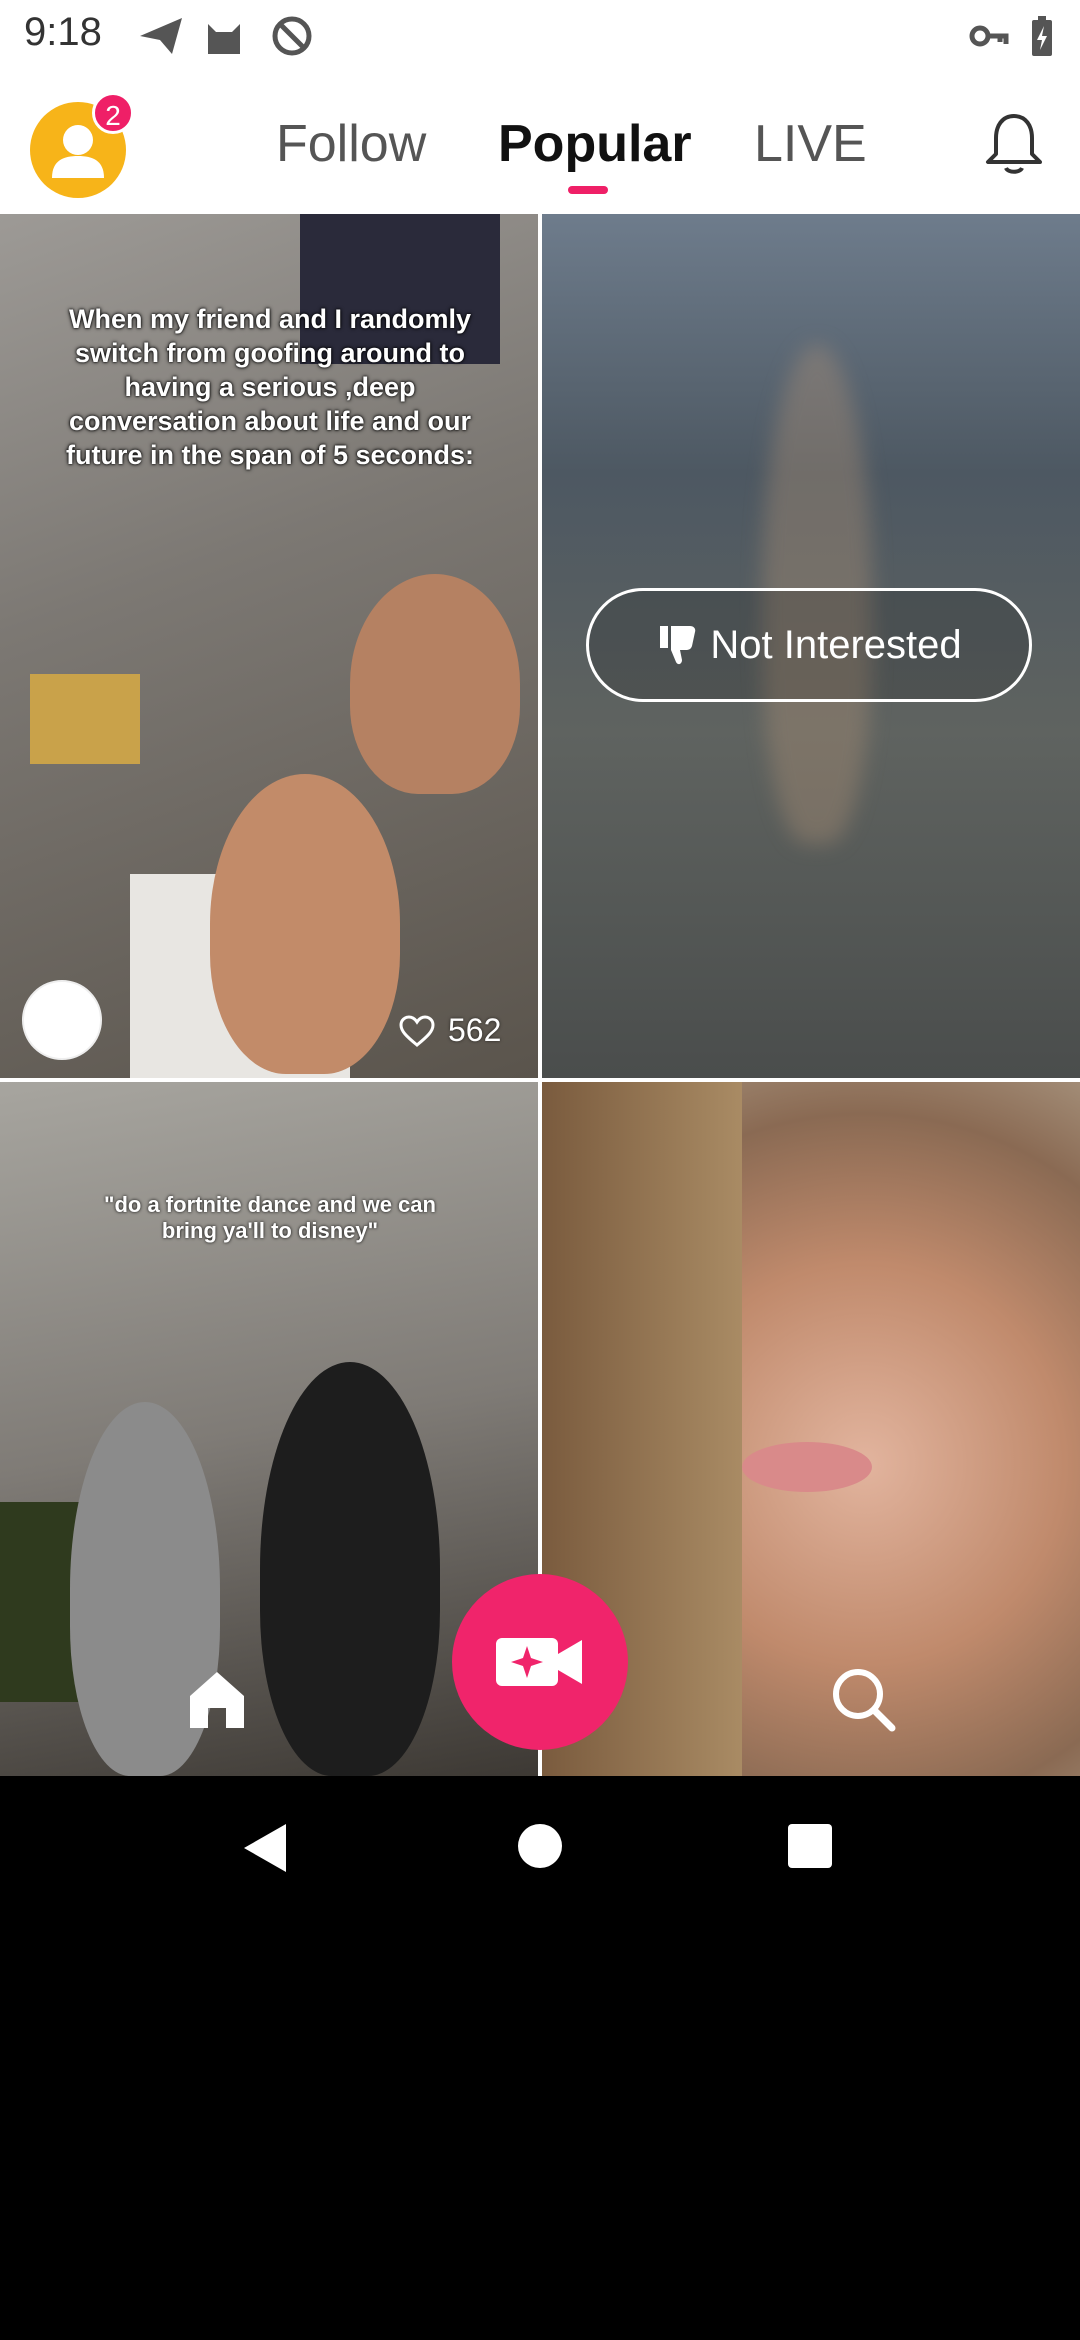 This screenshot has height=2340, width=1080. I want to click on top-header: 2 Follow Popular LIVE, so click(540, 143).